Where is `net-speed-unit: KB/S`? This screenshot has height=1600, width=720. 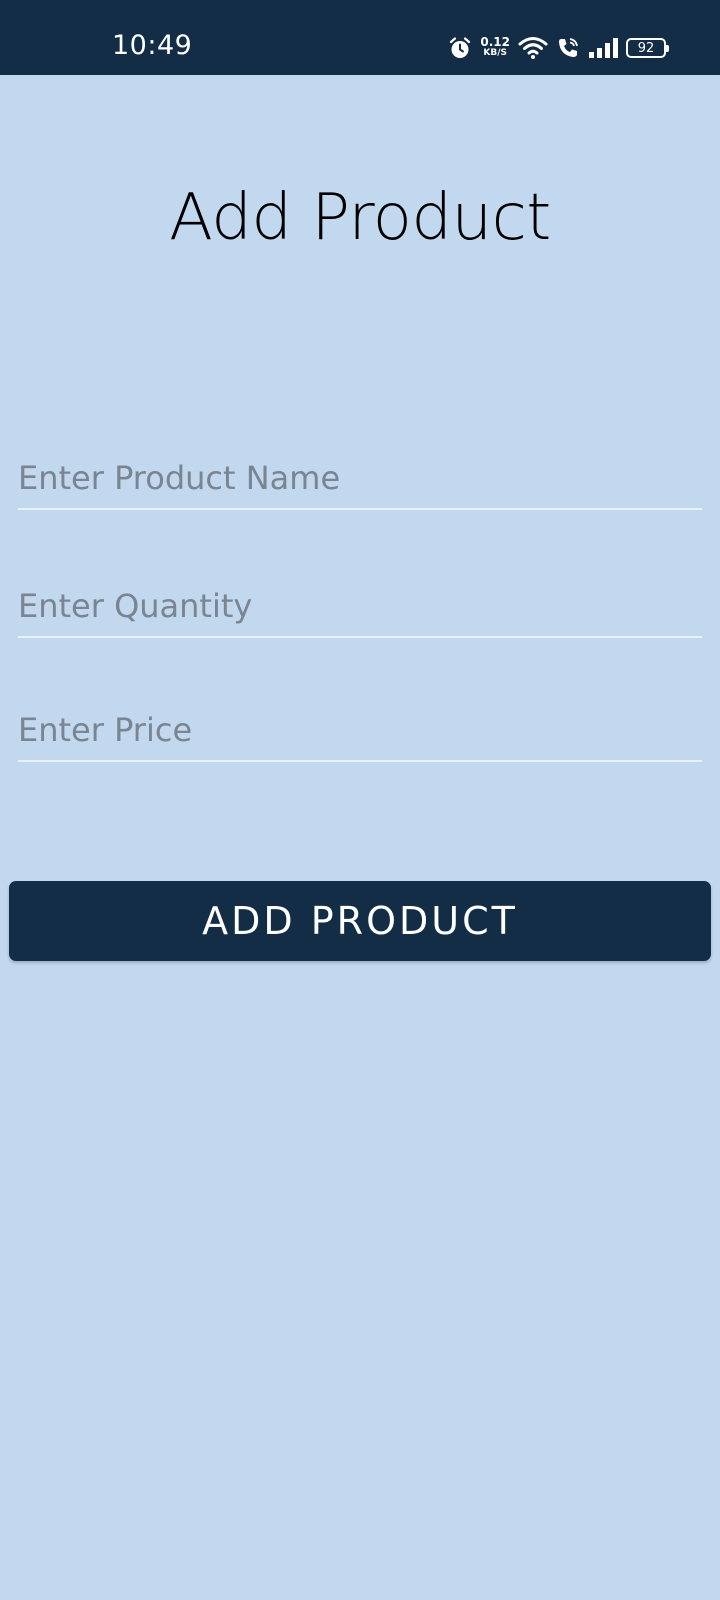
net-speed-unit: KB/S is located at coordinates (495, 53).